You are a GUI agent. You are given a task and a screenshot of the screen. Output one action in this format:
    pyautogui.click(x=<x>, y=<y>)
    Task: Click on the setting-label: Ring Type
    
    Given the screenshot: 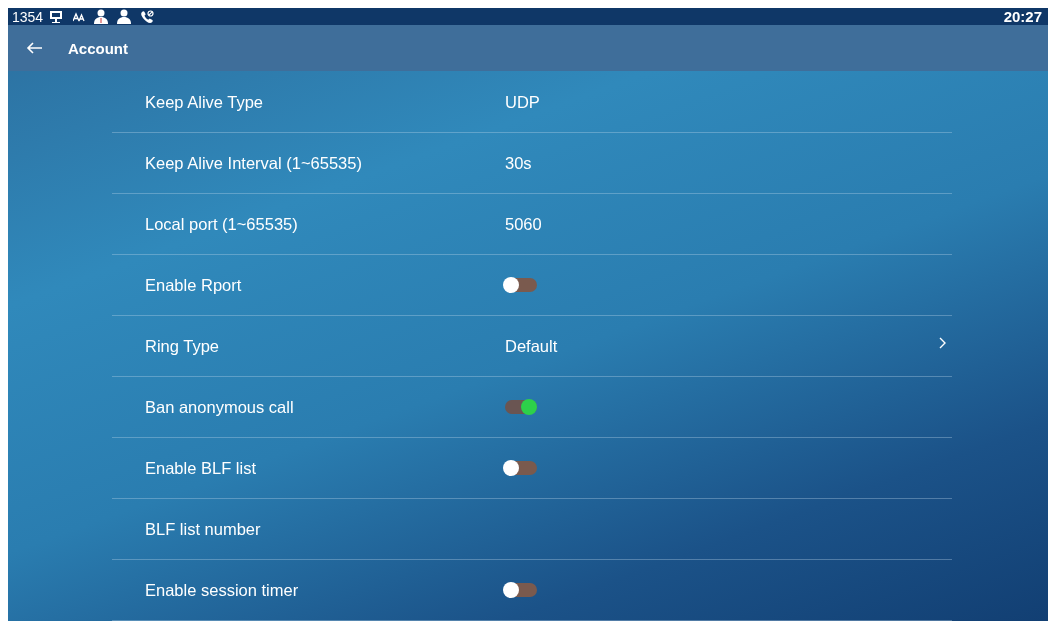 What is the action you would take?
    pyautogui.click(x=182, y=346)
    